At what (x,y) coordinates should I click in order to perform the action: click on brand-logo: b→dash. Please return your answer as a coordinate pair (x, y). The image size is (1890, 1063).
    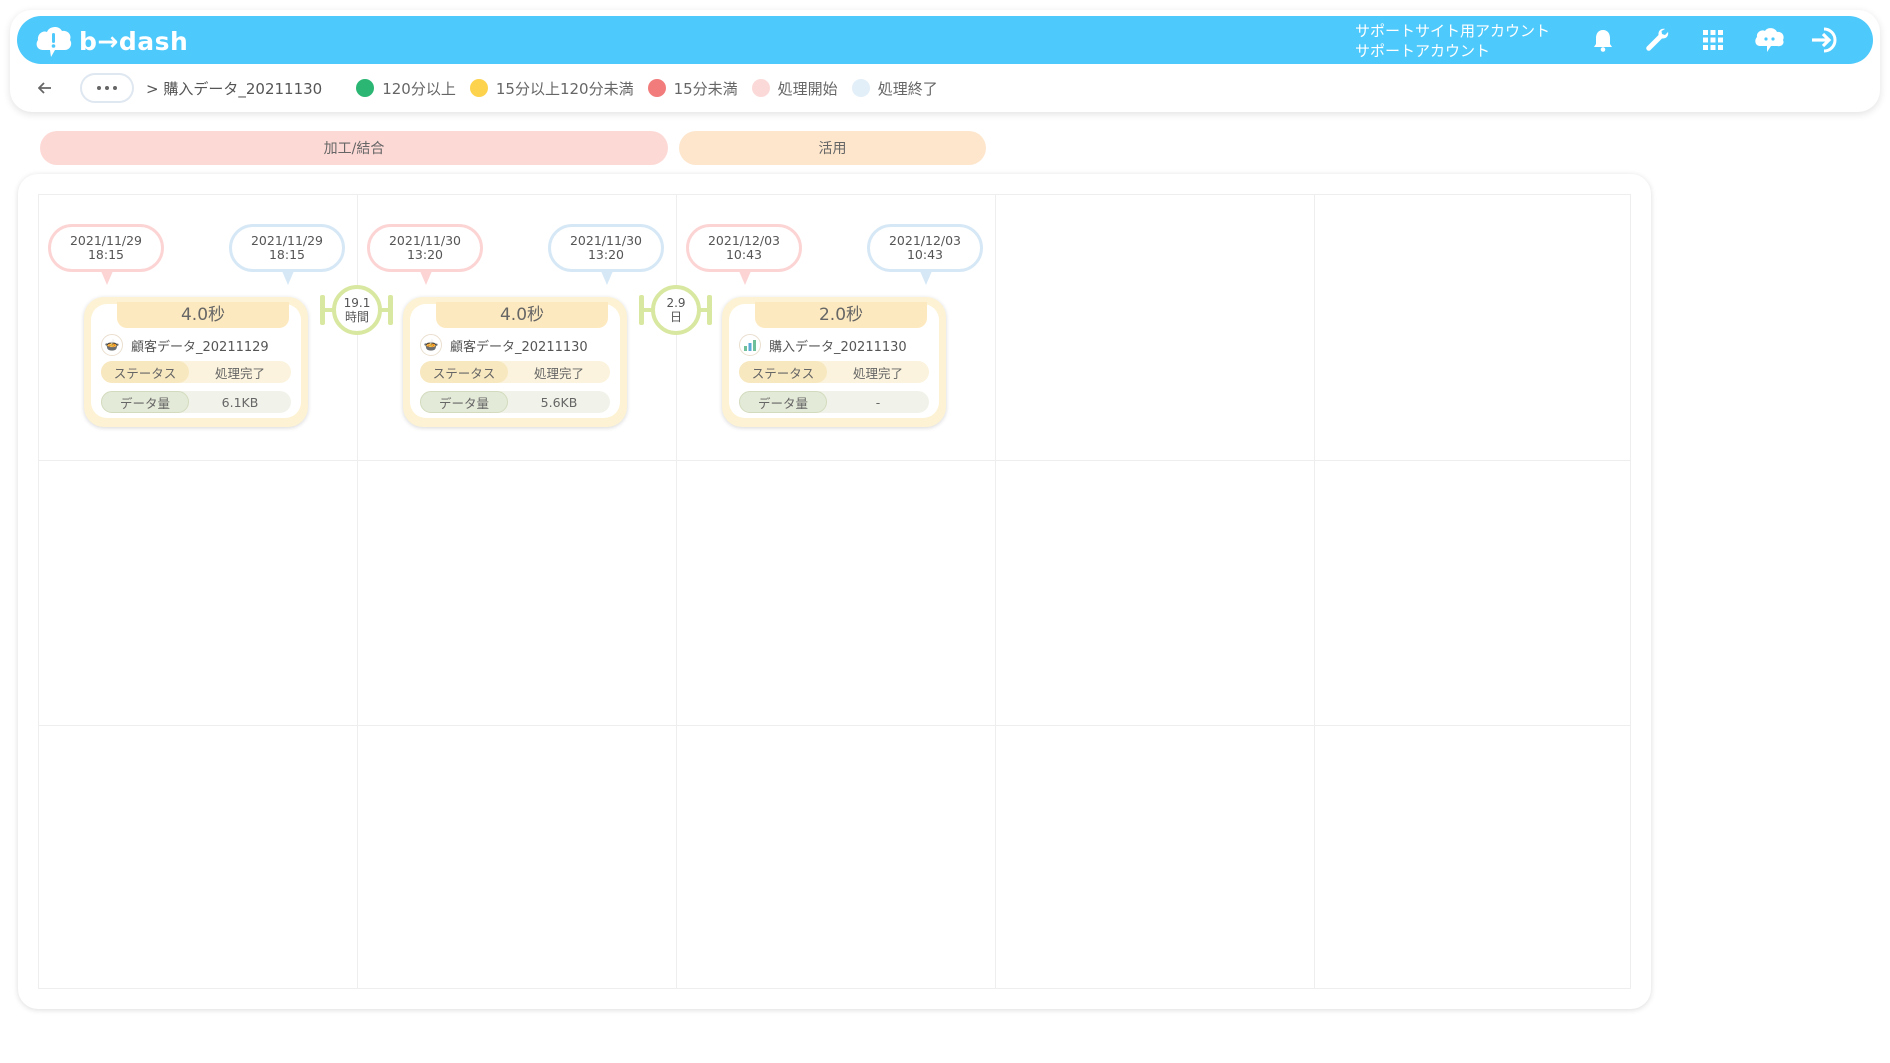
    Looking at the image, I should click on (111, 41).